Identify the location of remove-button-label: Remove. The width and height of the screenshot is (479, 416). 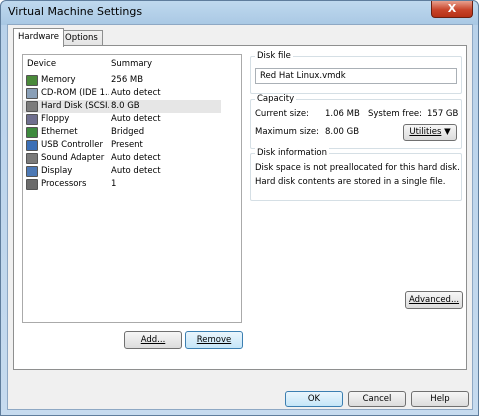
(214, 340).